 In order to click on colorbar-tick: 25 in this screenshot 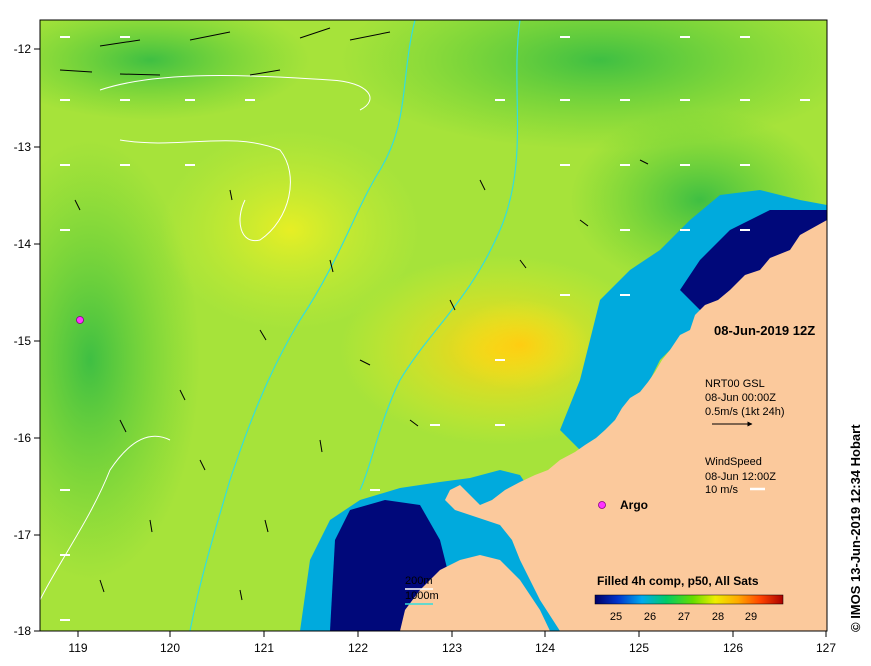, I will do `click(616, 617)`.